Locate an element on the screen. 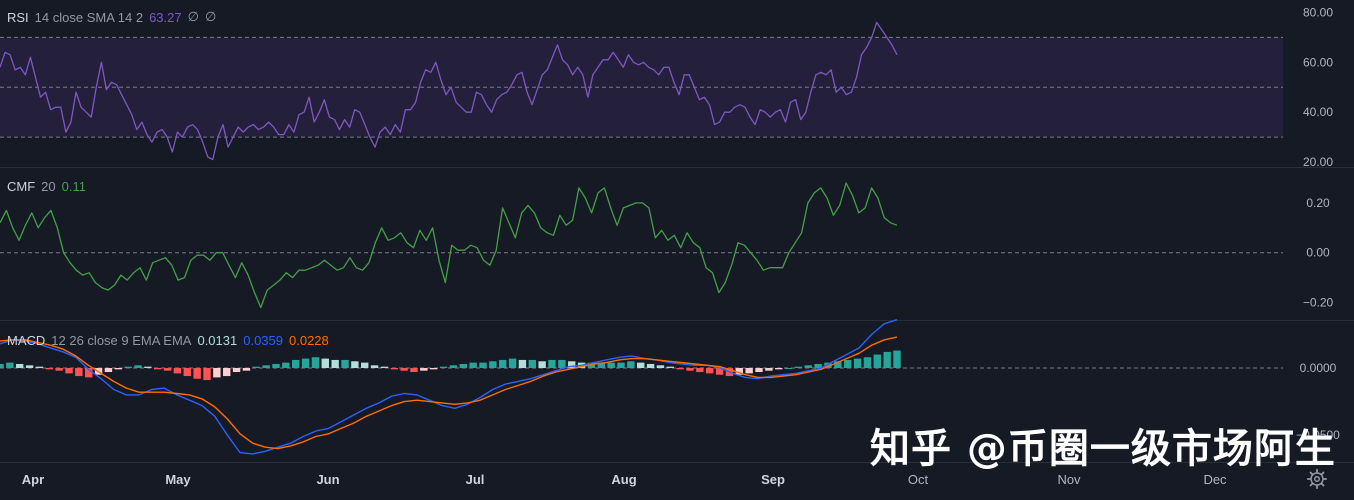  cmf-legend-params: 20 is located at coordinates (48, 186).